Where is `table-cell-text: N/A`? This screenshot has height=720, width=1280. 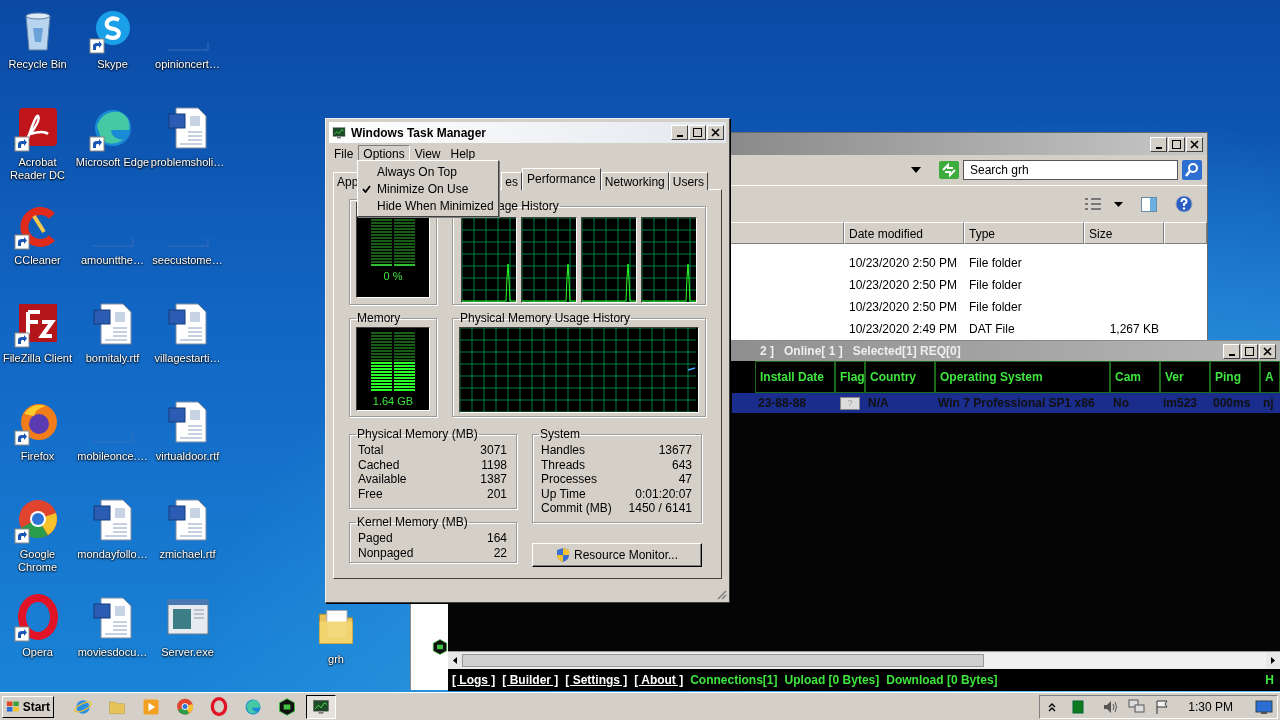
table-cell-text: N/A is located at coordinates (878, 403).